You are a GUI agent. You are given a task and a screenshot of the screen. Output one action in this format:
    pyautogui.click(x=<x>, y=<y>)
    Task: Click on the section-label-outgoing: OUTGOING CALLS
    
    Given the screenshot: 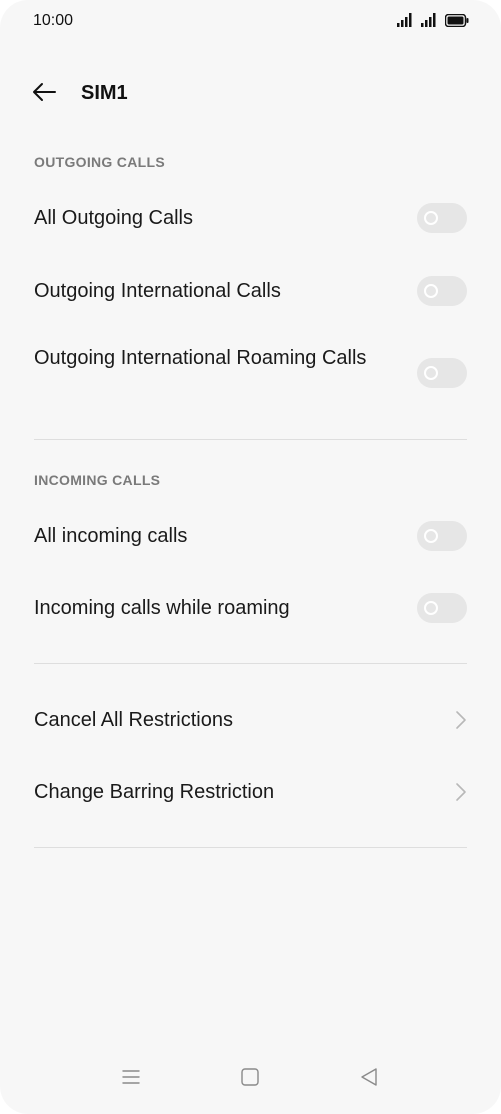 What is the action you would take?
    pyautogui.click(x=99, y=162)
    